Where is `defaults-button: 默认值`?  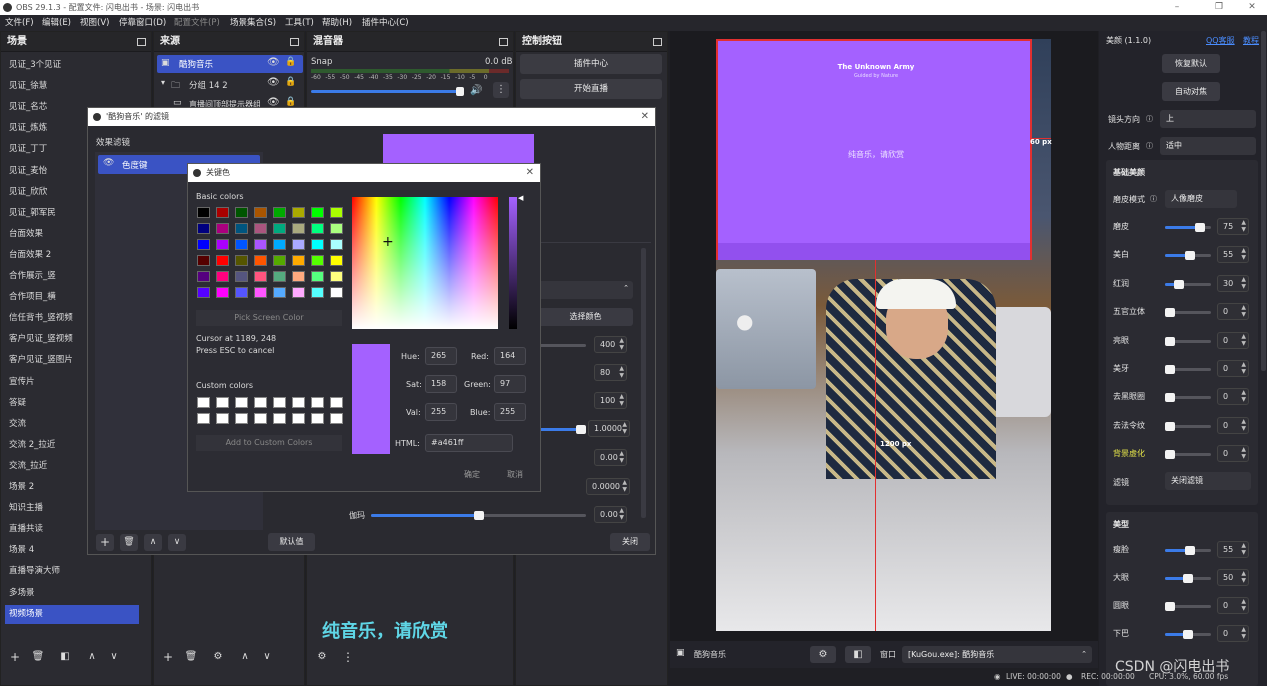
defaults-button: 默认值 is located at coordinates (291, 542).